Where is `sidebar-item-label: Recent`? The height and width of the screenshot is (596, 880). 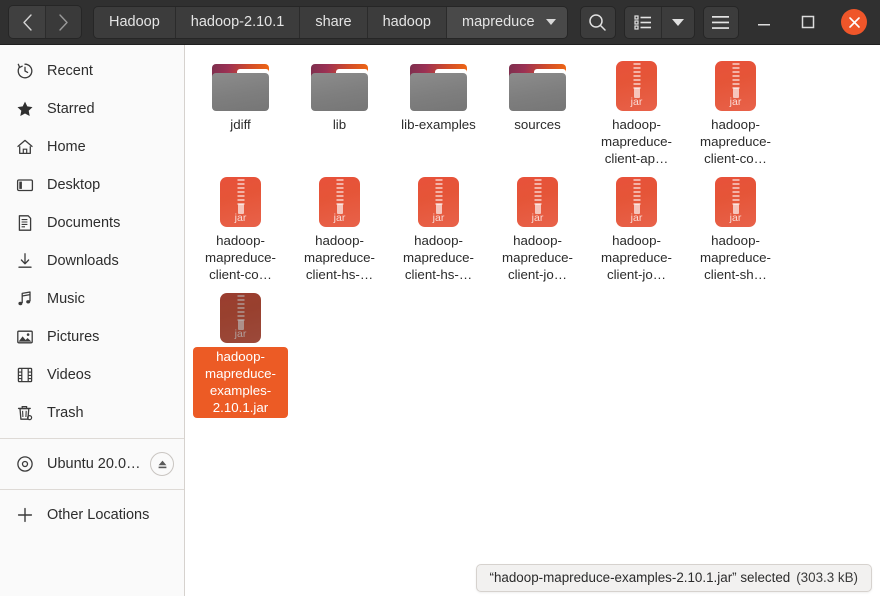 sidebar-item-label: Recent is located at coordinates (70, 71).